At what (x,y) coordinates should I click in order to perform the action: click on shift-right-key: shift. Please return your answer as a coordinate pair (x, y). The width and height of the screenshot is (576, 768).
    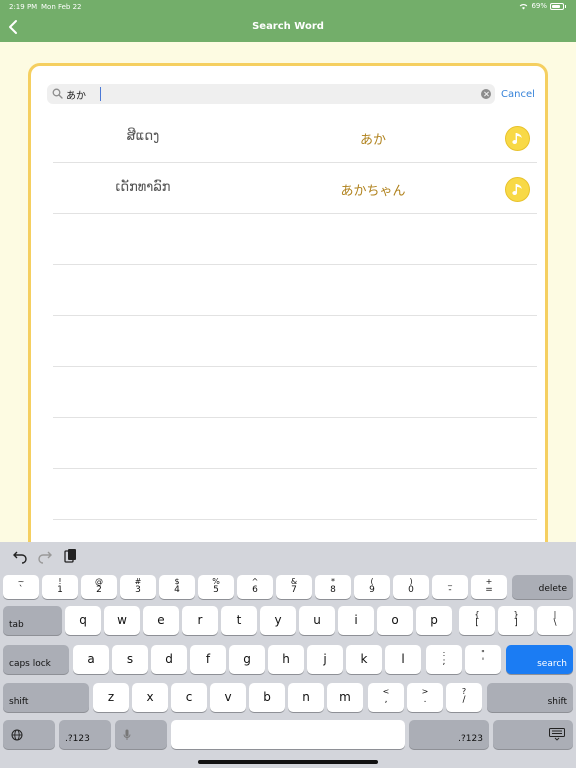
    Looking at the image, I should click on (530, 697).